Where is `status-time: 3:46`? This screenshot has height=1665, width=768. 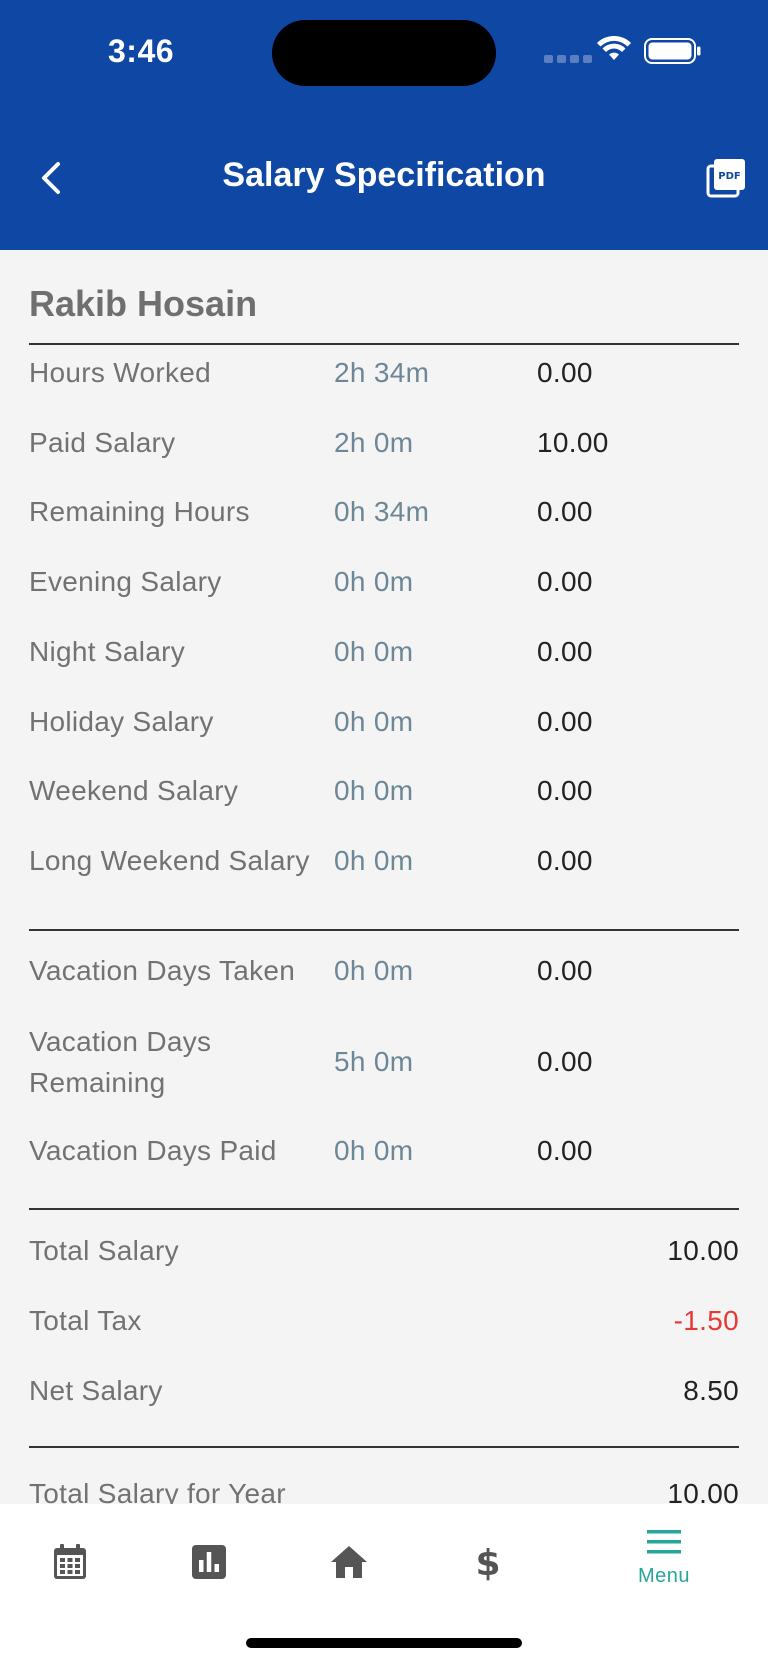 status-time: 3:46 is located at coordinates (141, 51).